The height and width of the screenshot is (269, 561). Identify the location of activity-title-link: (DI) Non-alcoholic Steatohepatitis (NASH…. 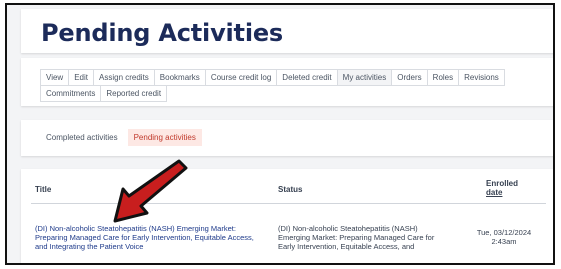
(151, 237).